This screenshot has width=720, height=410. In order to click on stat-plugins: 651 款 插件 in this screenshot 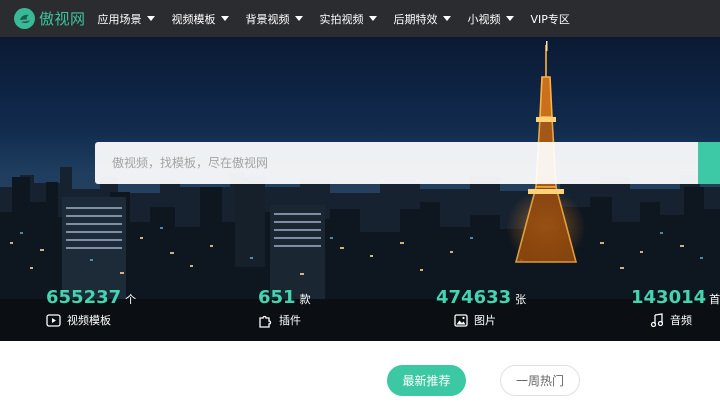, I will do `click(284, 307)`.